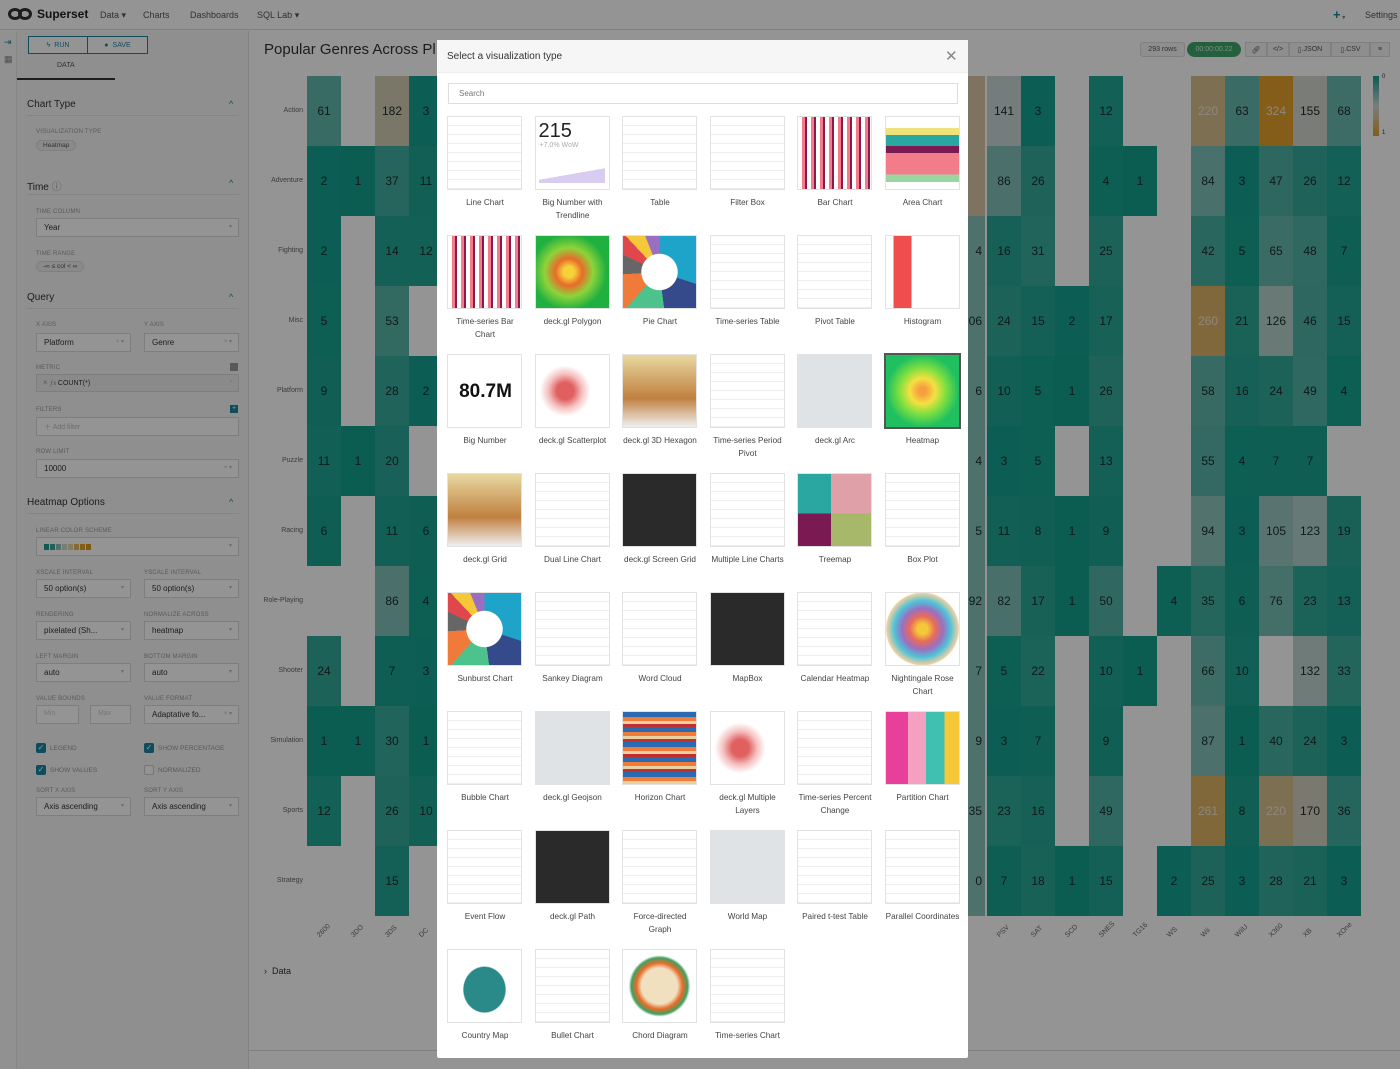 The width and height of the screenshot is (1400, 1069). I want to click on viz-tile-label: Histogram, so click(922, 321).